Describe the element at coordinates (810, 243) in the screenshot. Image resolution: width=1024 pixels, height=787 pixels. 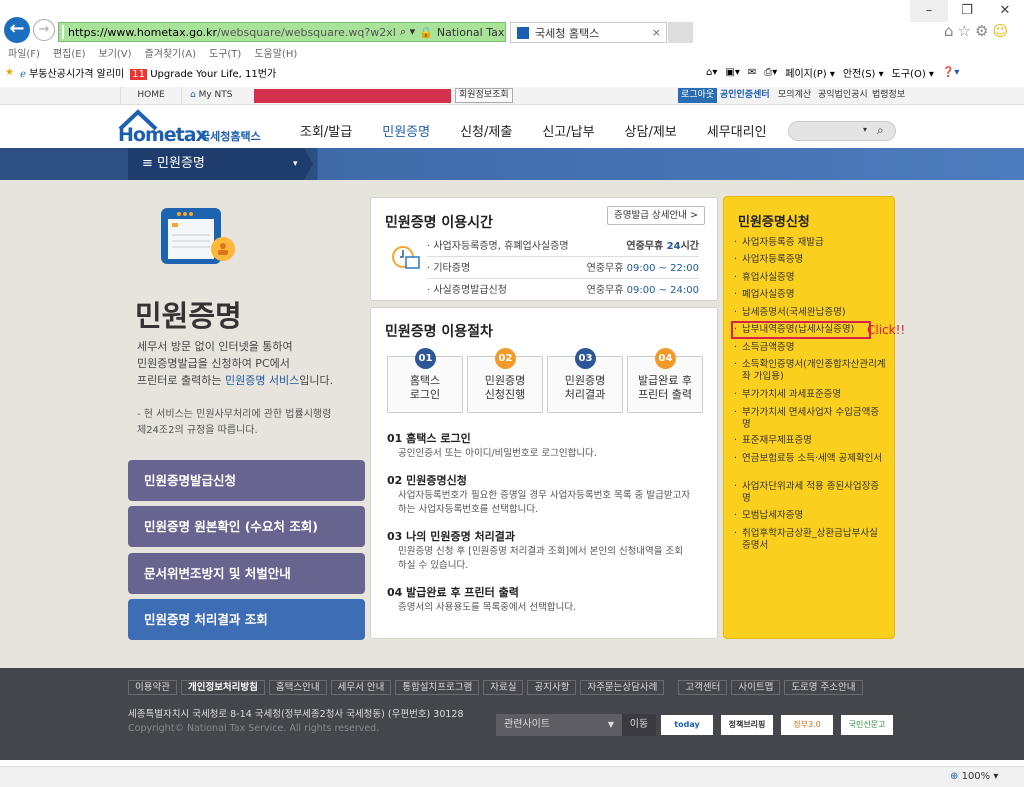
I see `apply-item: 사업자등록증 재발급` at that location.